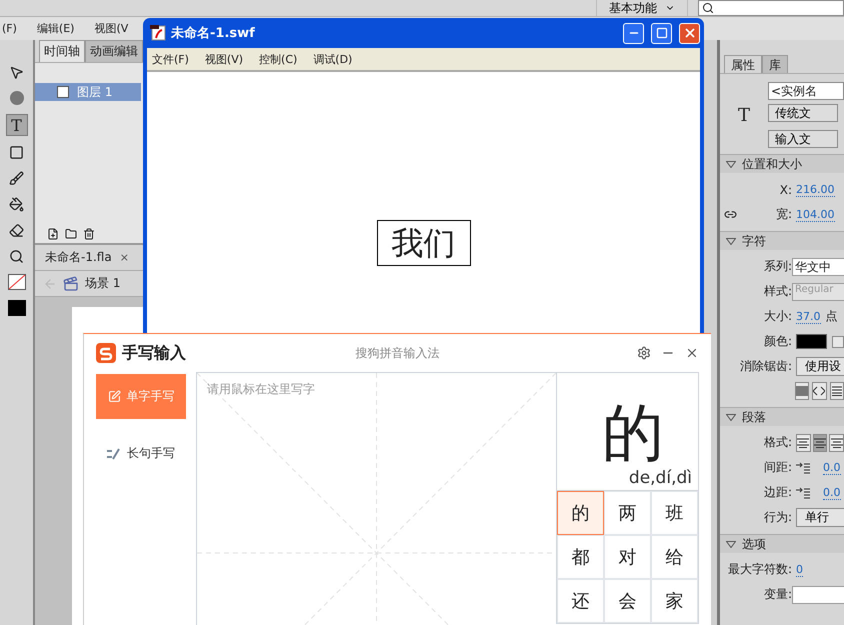  Describe the element at coordinates (332, 59) in the screenshot. I see `menu-item: 调试(D)` at that location.